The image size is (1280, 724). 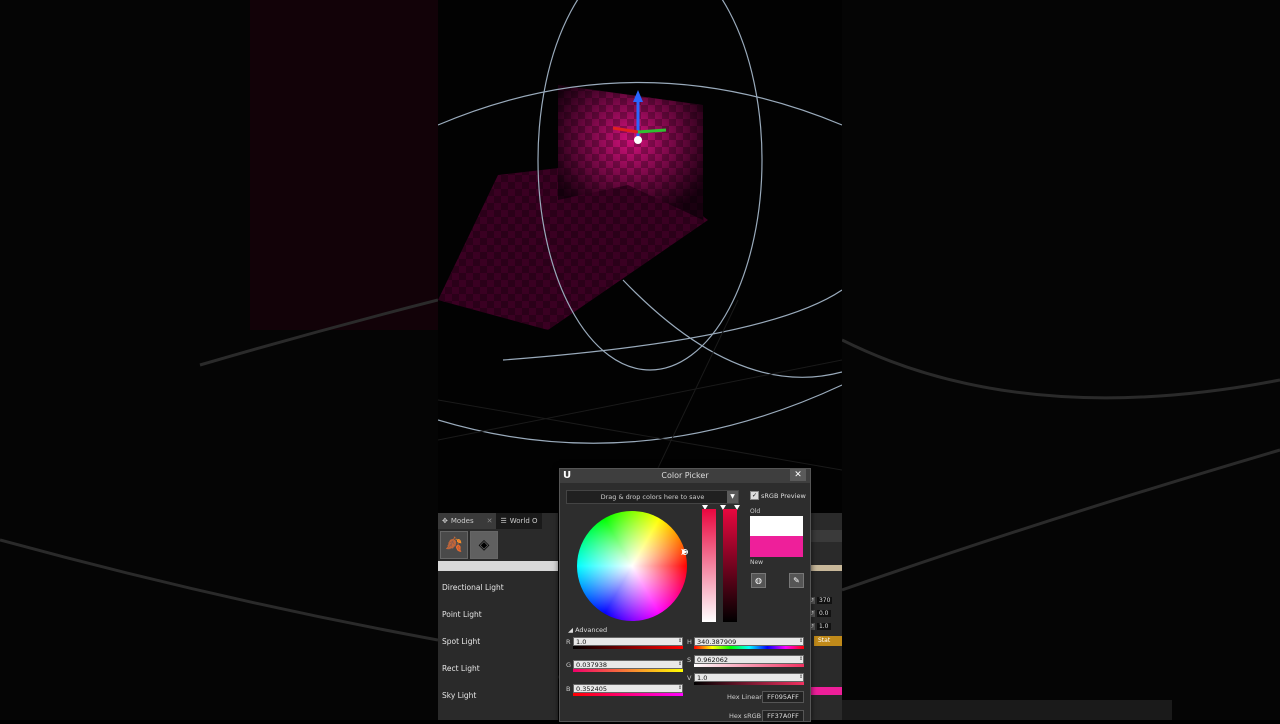 I want to click on saturation-slider, so click(x=709, y=565).